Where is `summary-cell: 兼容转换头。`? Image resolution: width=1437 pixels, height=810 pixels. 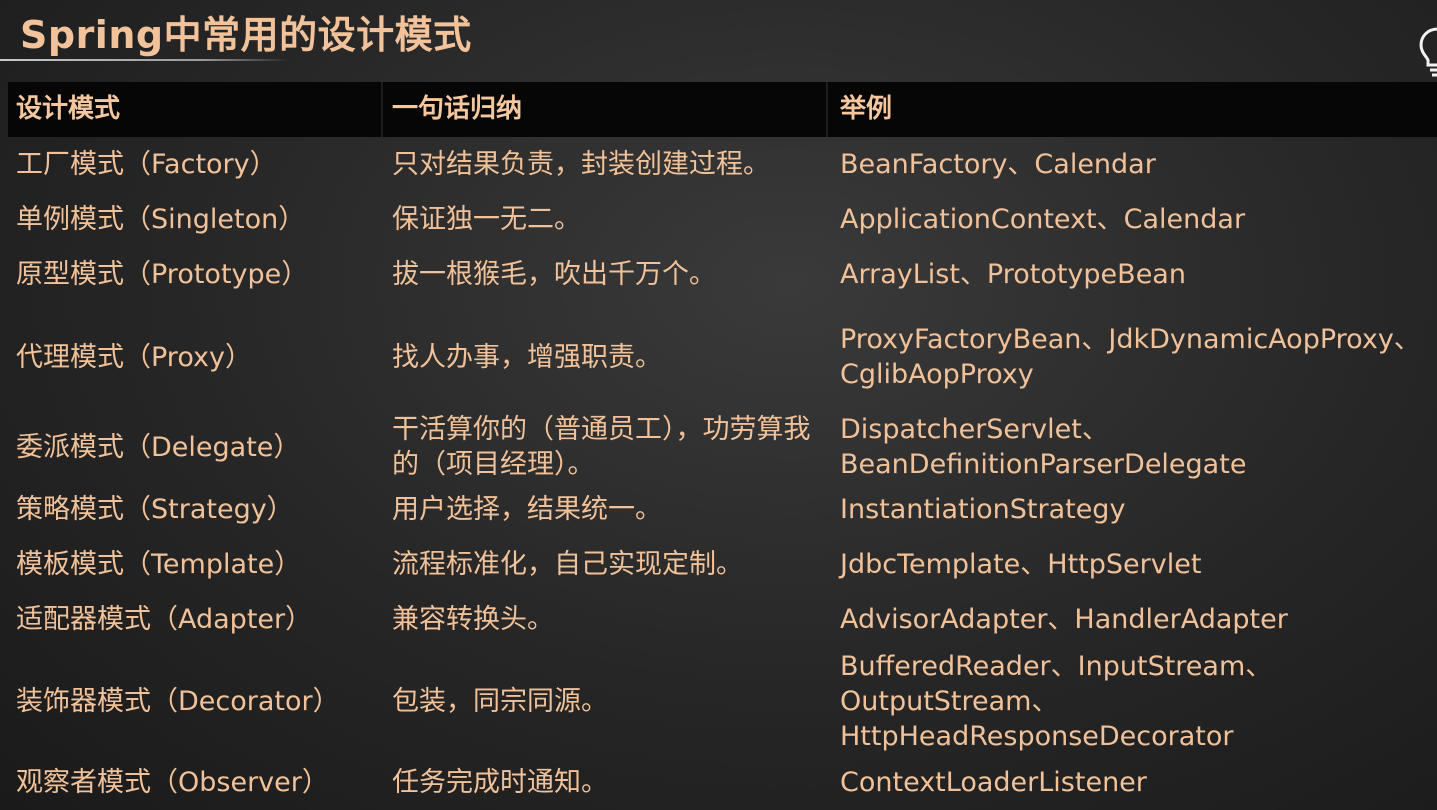
summary-cell: 兼容转换头。 is located at coordinates (473, 619).